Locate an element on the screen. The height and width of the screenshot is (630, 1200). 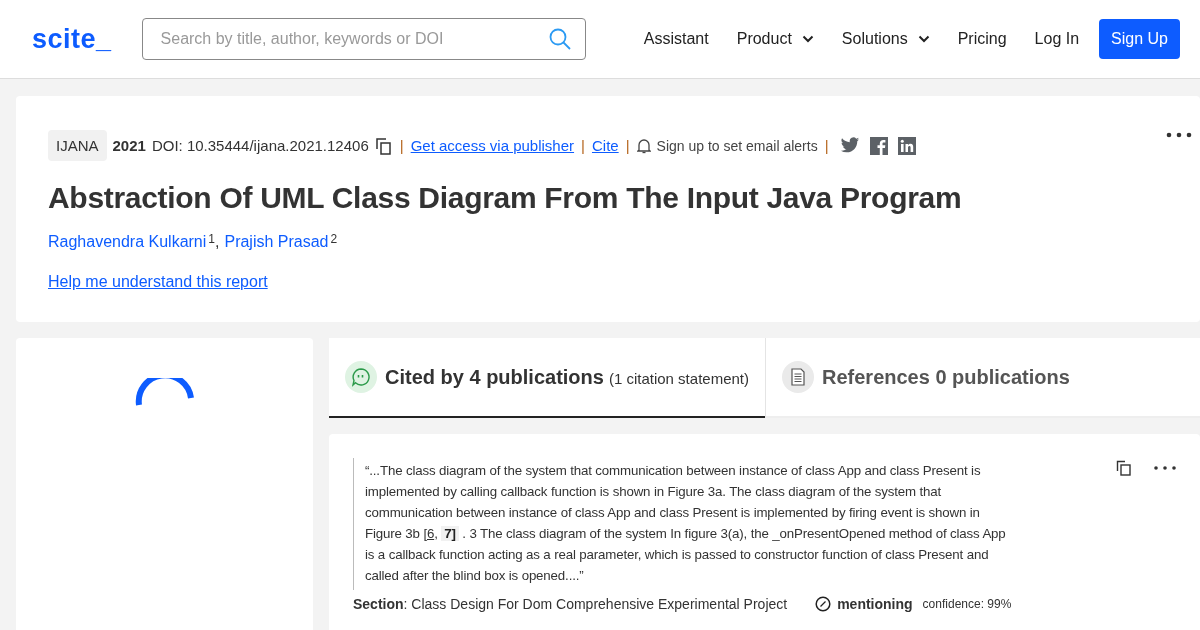
author-link: Prajish Prasad is located at coordinates (276, 242).